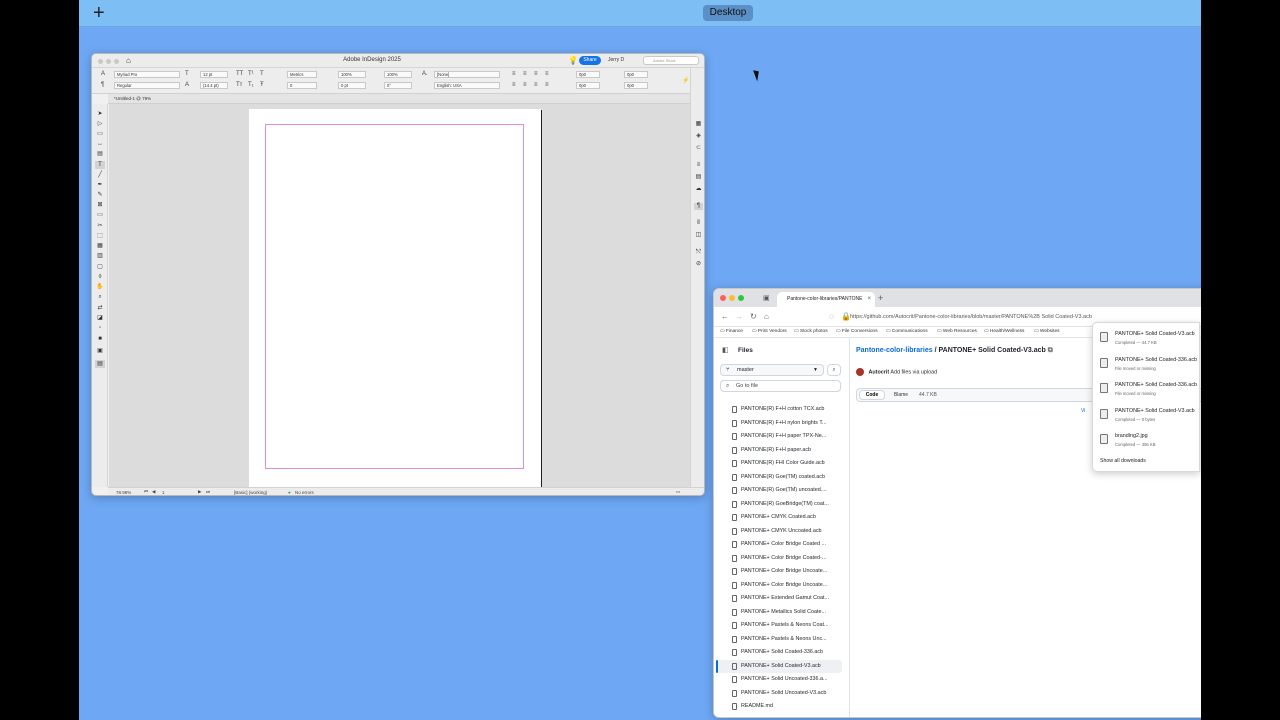  What do you see at coordinates (100, 256) in the screenshot?
I see `gradient-feather-tool-icon: ▥` at bounding box center [100, 256].